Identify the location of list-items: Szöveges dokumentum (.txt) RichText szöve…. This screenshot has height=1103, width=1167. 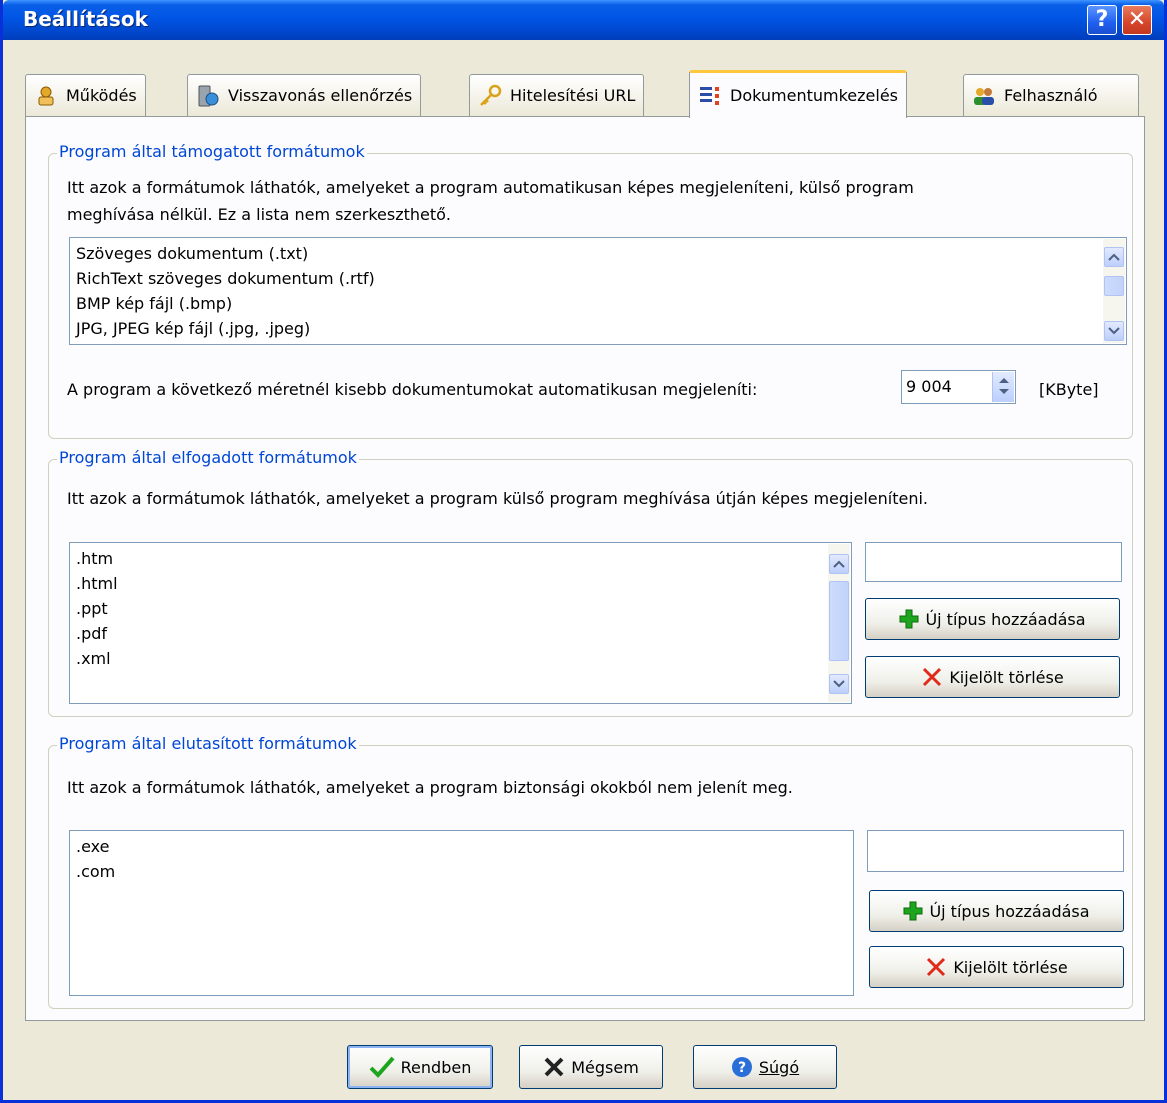
(225, 291).